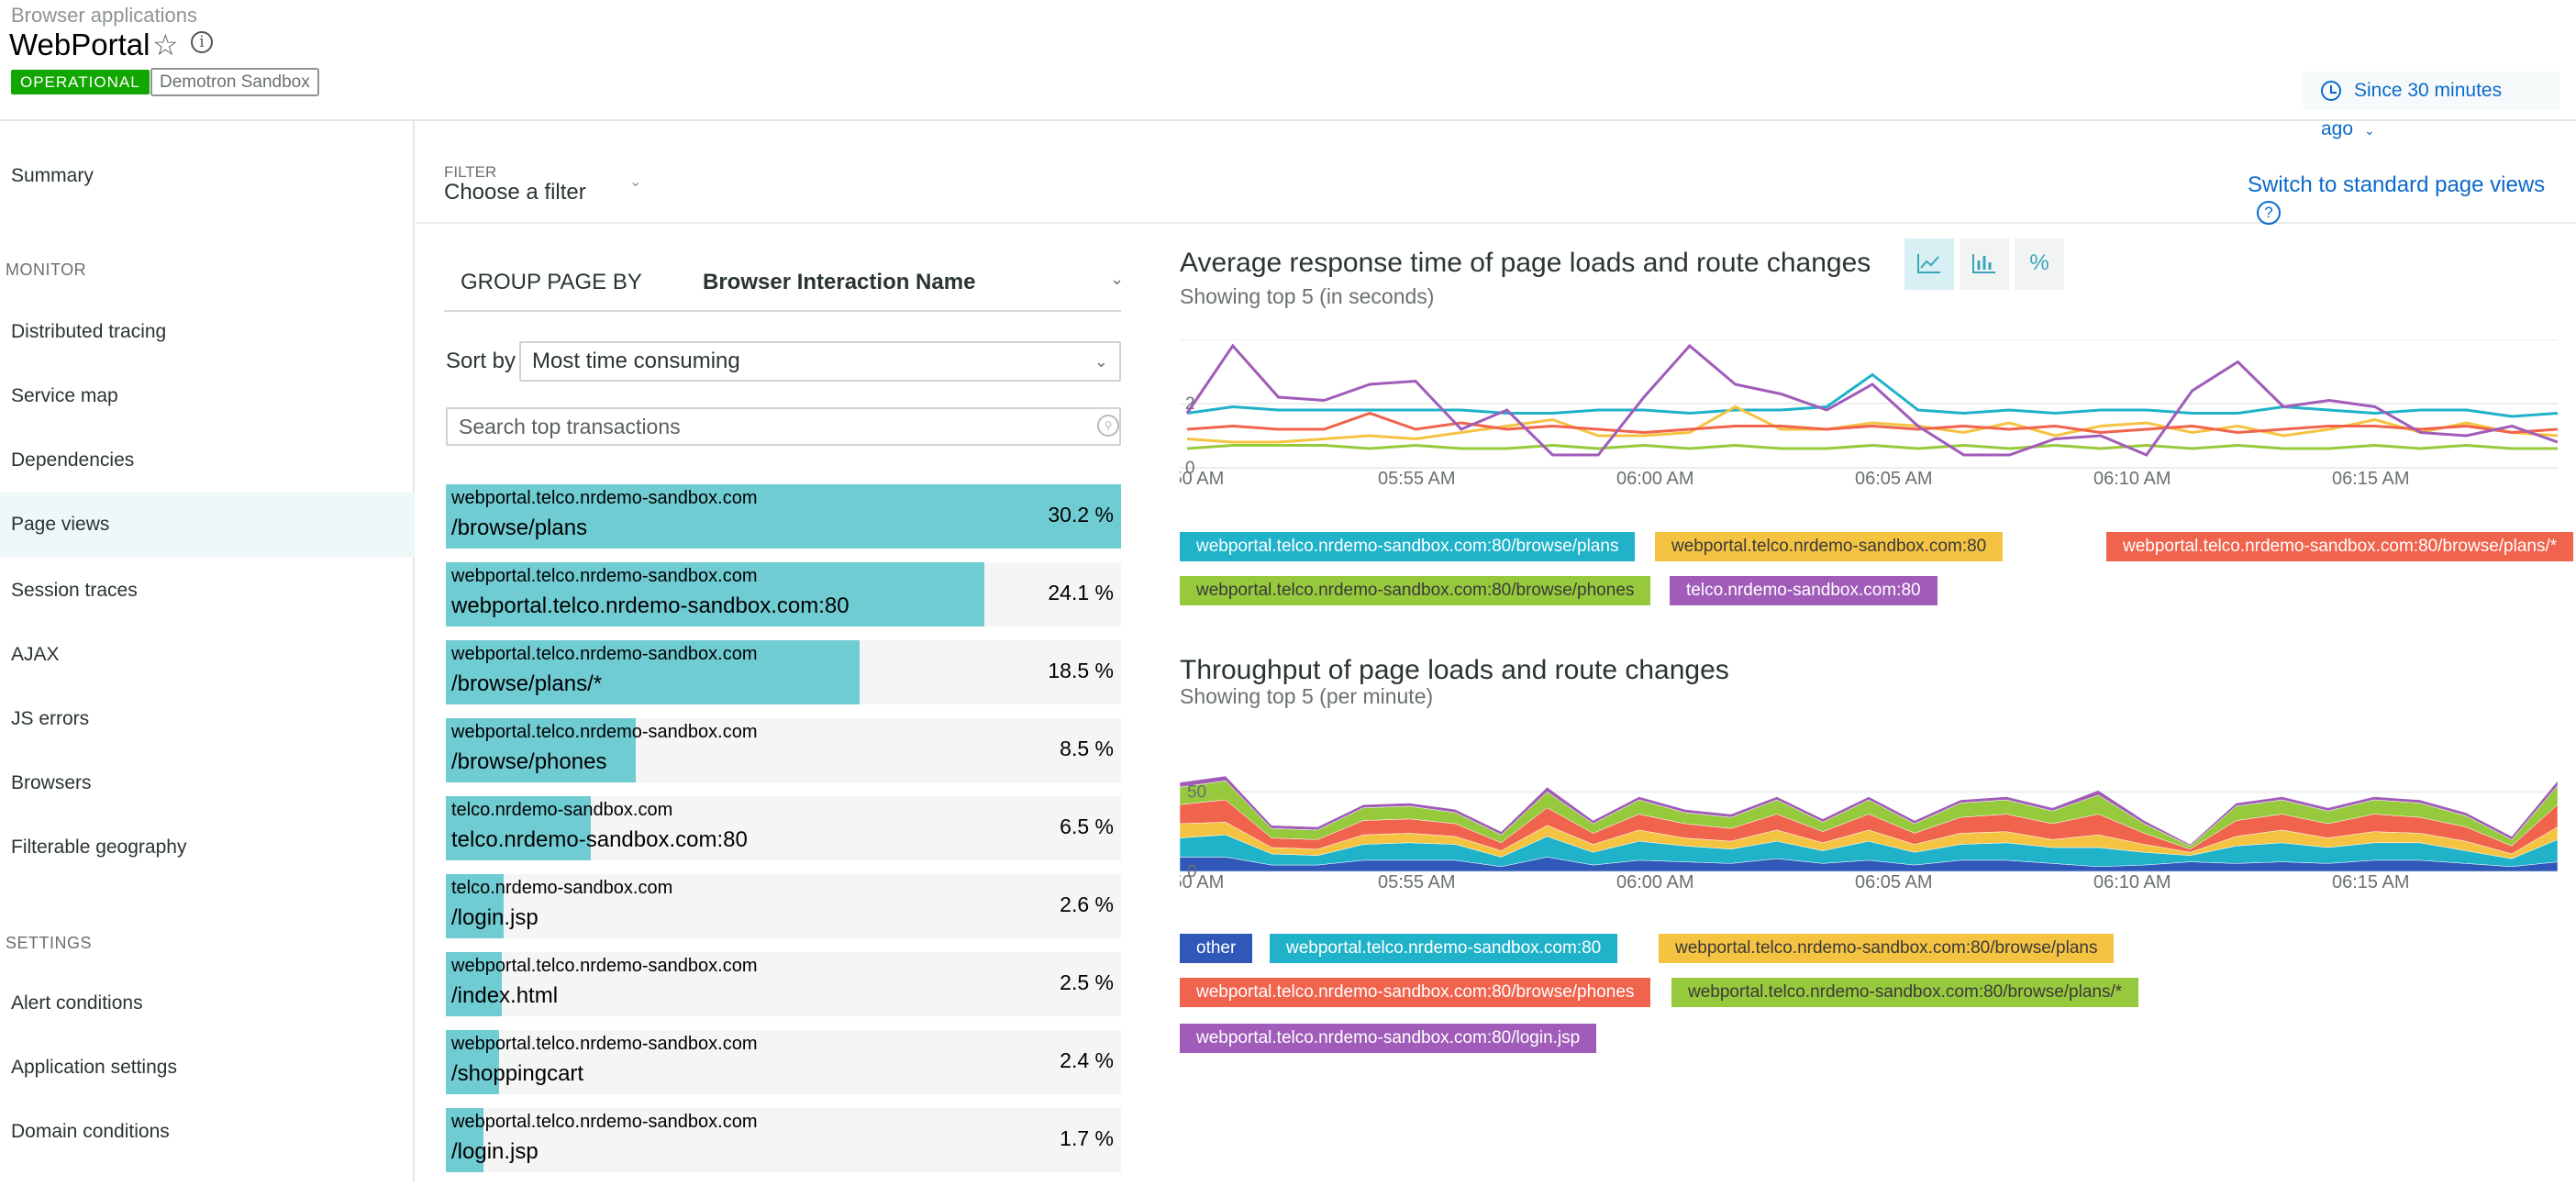 The height and width of the screenshot is (1186, 2576). Describe the element at coordinates (839, 282) in the screenshot. I see `group-by-value: Browser Interaction Name` at that location.